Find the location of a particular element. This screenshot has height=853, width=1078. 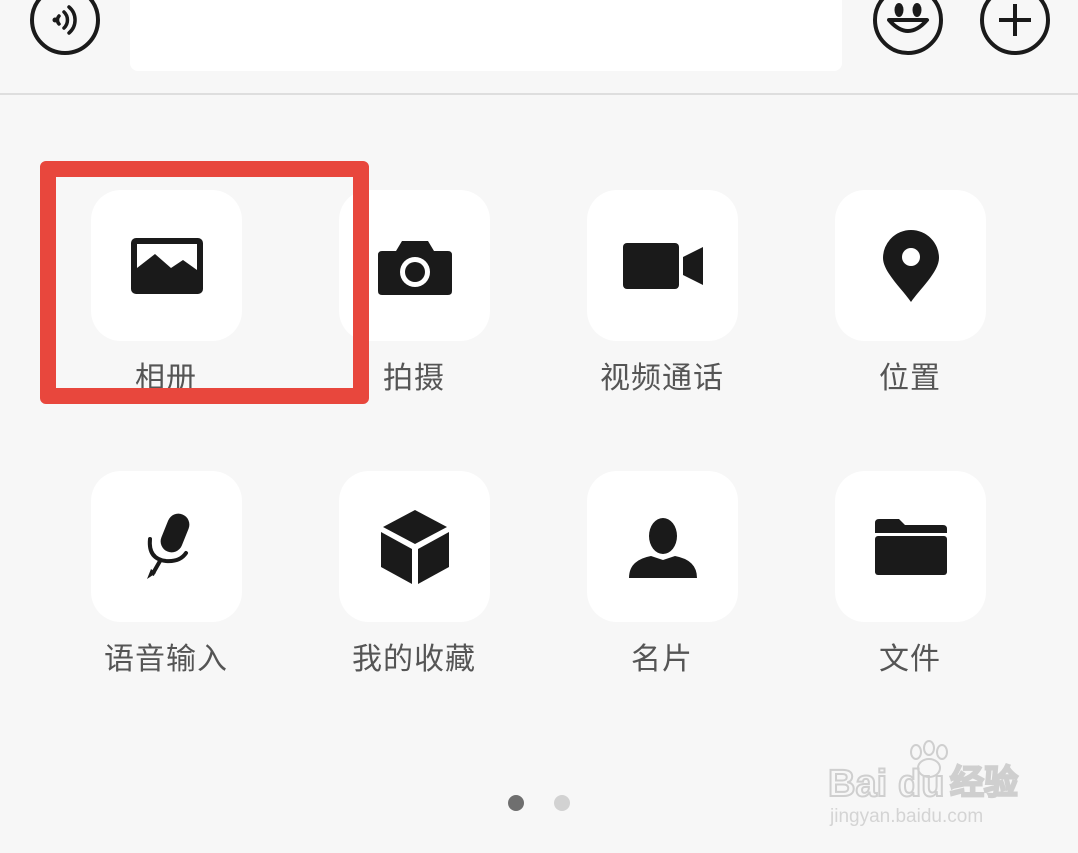

plus-icon is located at coordinates (1015, 20).